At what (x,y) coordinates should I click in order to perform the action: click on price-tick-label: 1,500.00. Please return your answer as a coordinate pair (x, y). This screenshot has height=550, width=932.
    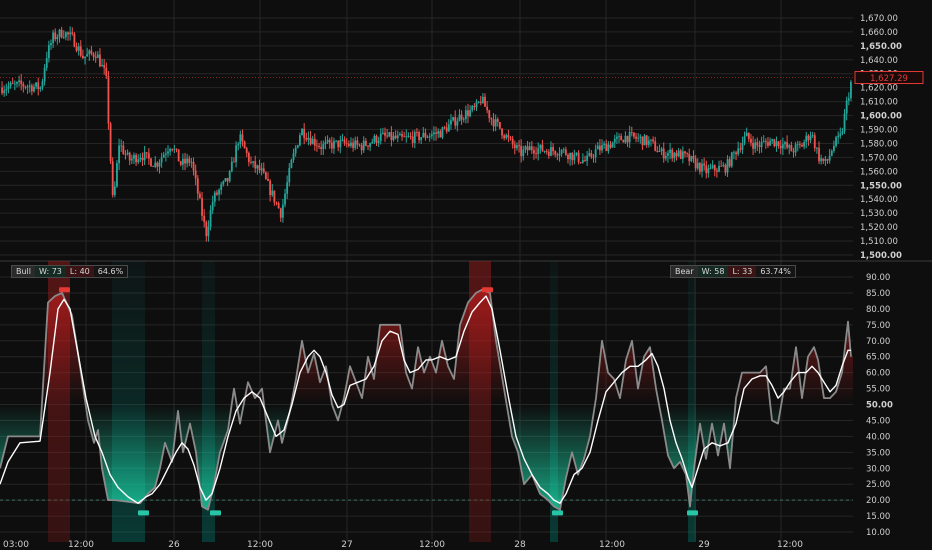
    Looking at the image, I should click on (881, 256).